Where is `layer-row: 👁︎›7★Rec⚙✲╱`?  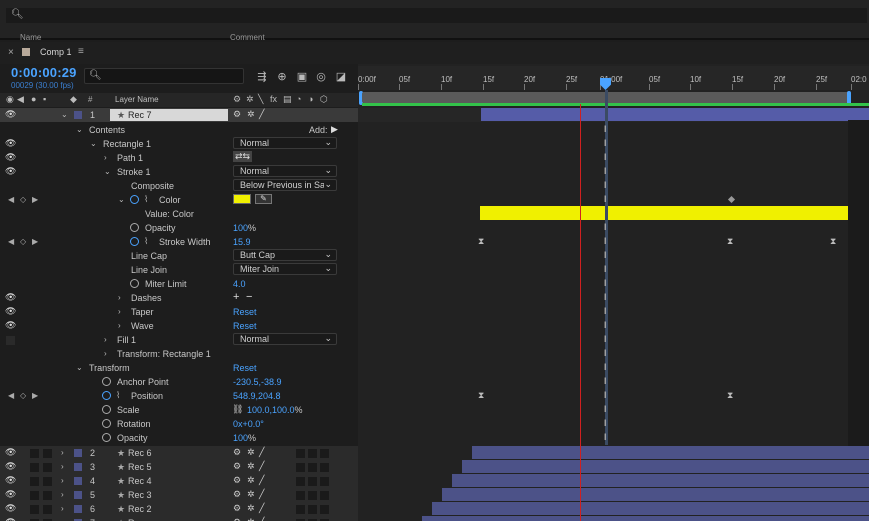 layer-row: 👁︎›7★Rec⚙✲╱ is located at coordinates (179, 518).